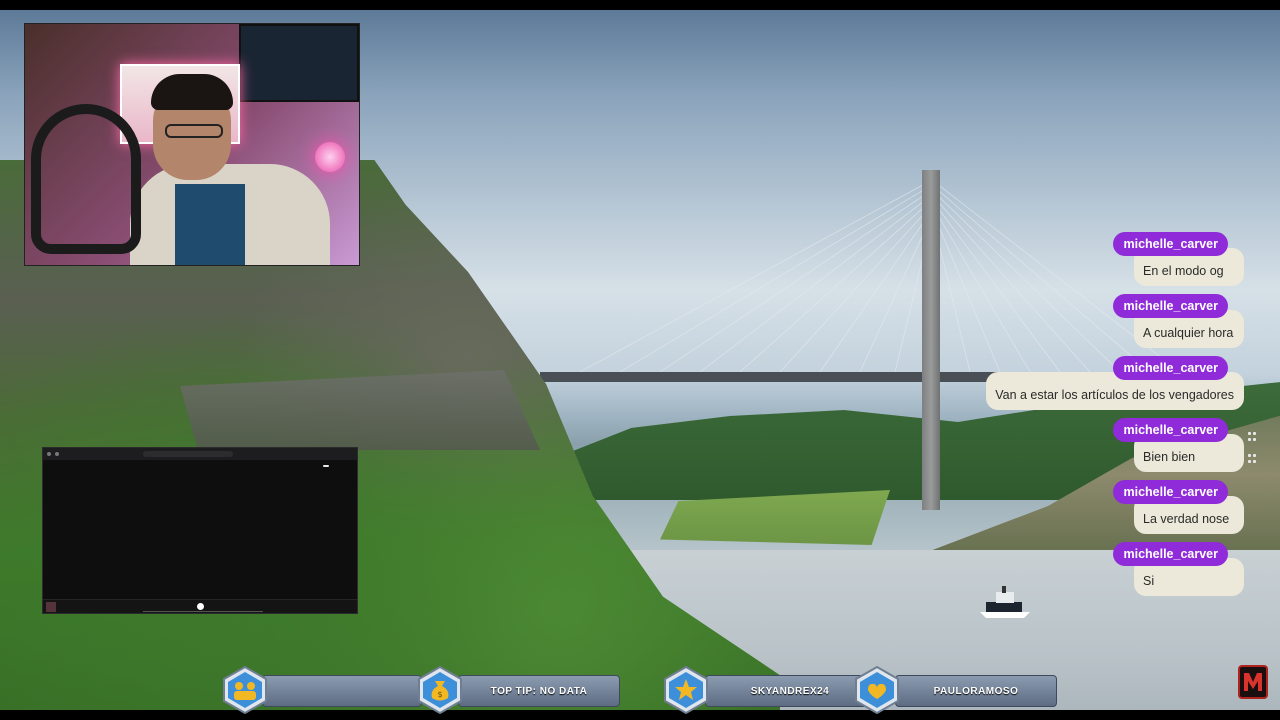 This screenshot has width=1280, height=720. What do you see at coordinates (203, 611) in the screenshot?
I see `progress-bar` at bounding box center [203, 611].